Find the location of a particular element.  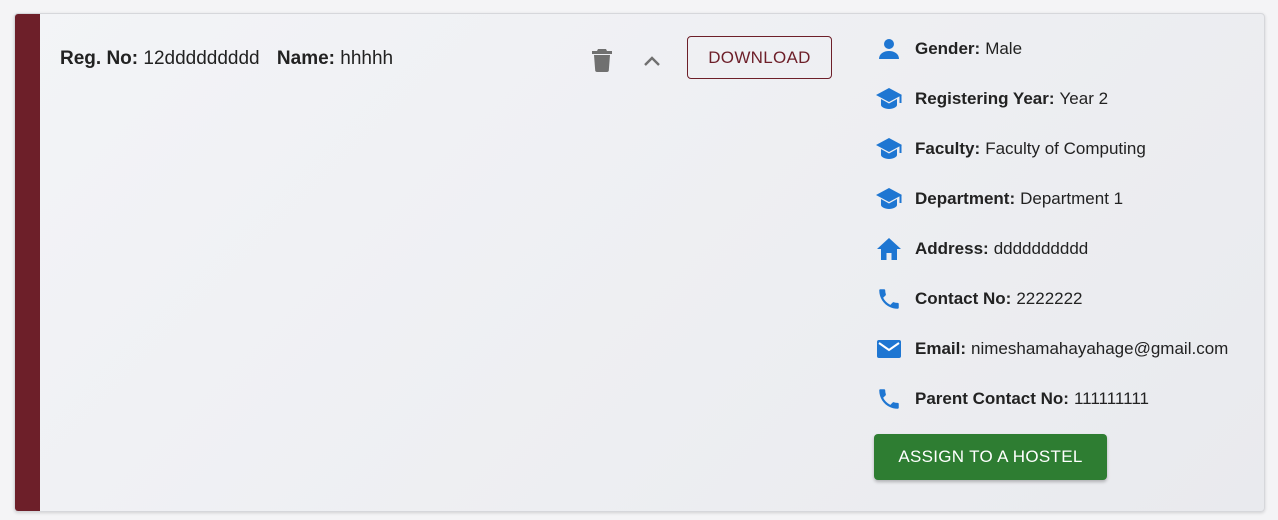

detail-label: Contact No: is located at coordinates (963, 298).